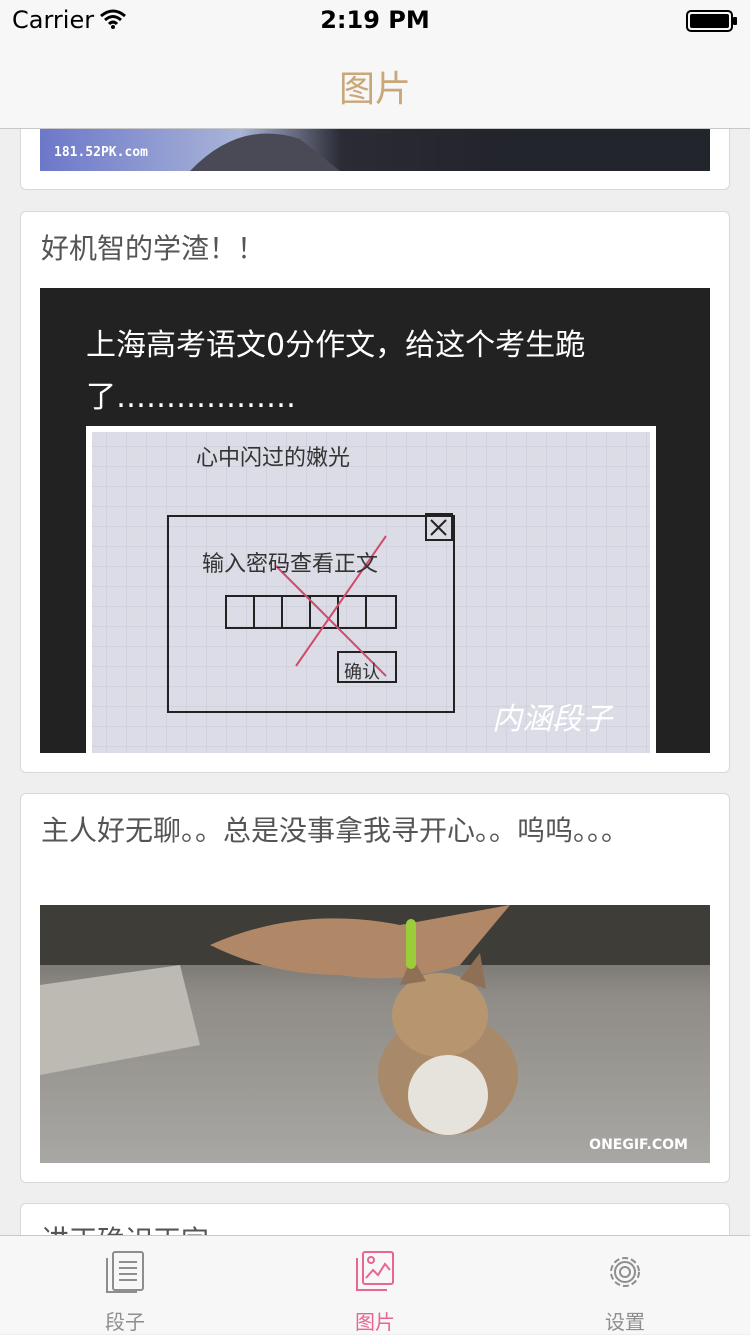  Describe the element at coordinates (375, 1271) in the screenshot. I see `picture-icon` at that location.